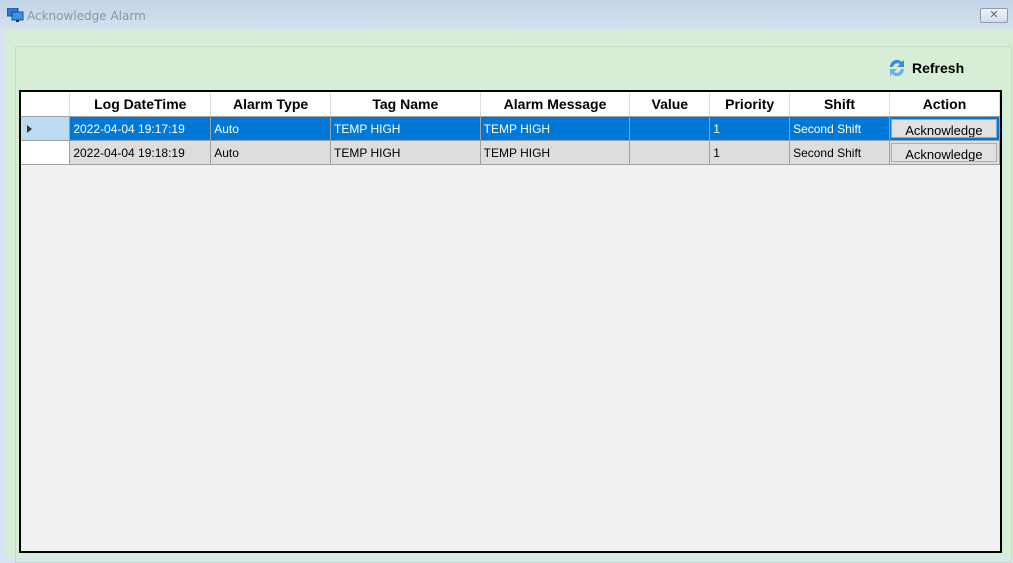  What do you see at coordinates (140, 152) in the screenshot?
I see `cell-log-datetime: 2022-04-04 19:18:19` at bounding box center [140, 152].